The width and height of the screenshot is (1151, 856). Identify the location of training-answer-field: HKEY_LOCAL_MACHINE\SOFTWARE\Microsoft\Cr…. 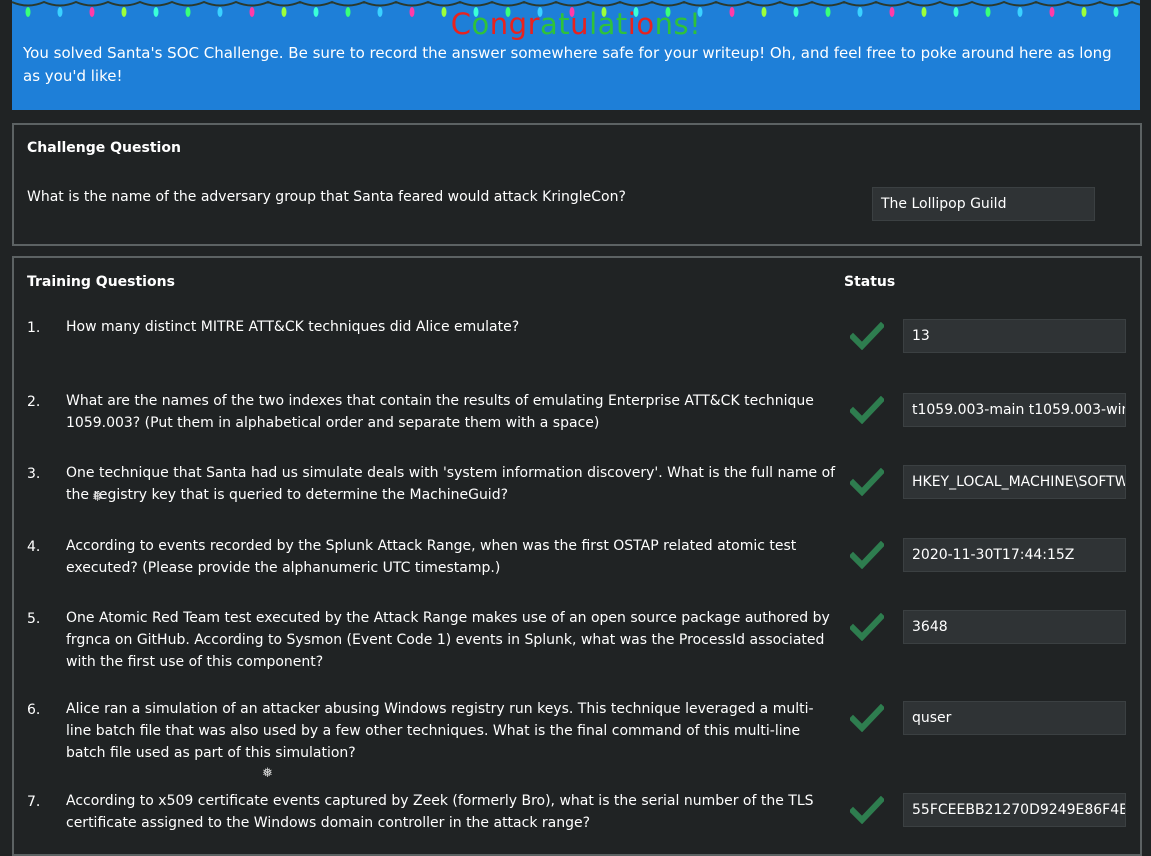
(1014, 482).